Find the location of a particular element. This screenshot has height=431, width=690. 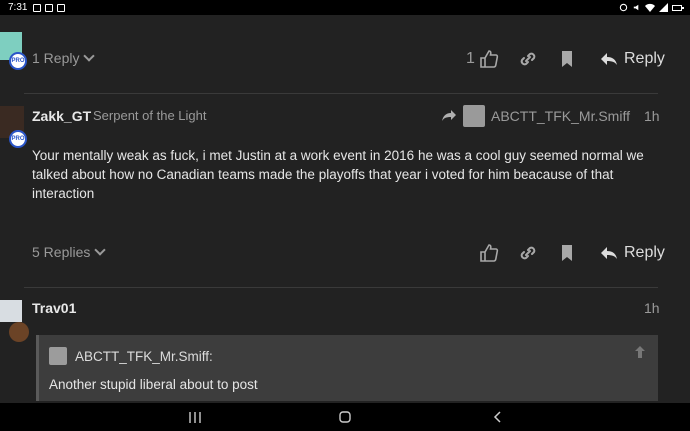

quote-author: ABCTT_TFK_Mr.Smiff: is located at coordinates (144, 356).